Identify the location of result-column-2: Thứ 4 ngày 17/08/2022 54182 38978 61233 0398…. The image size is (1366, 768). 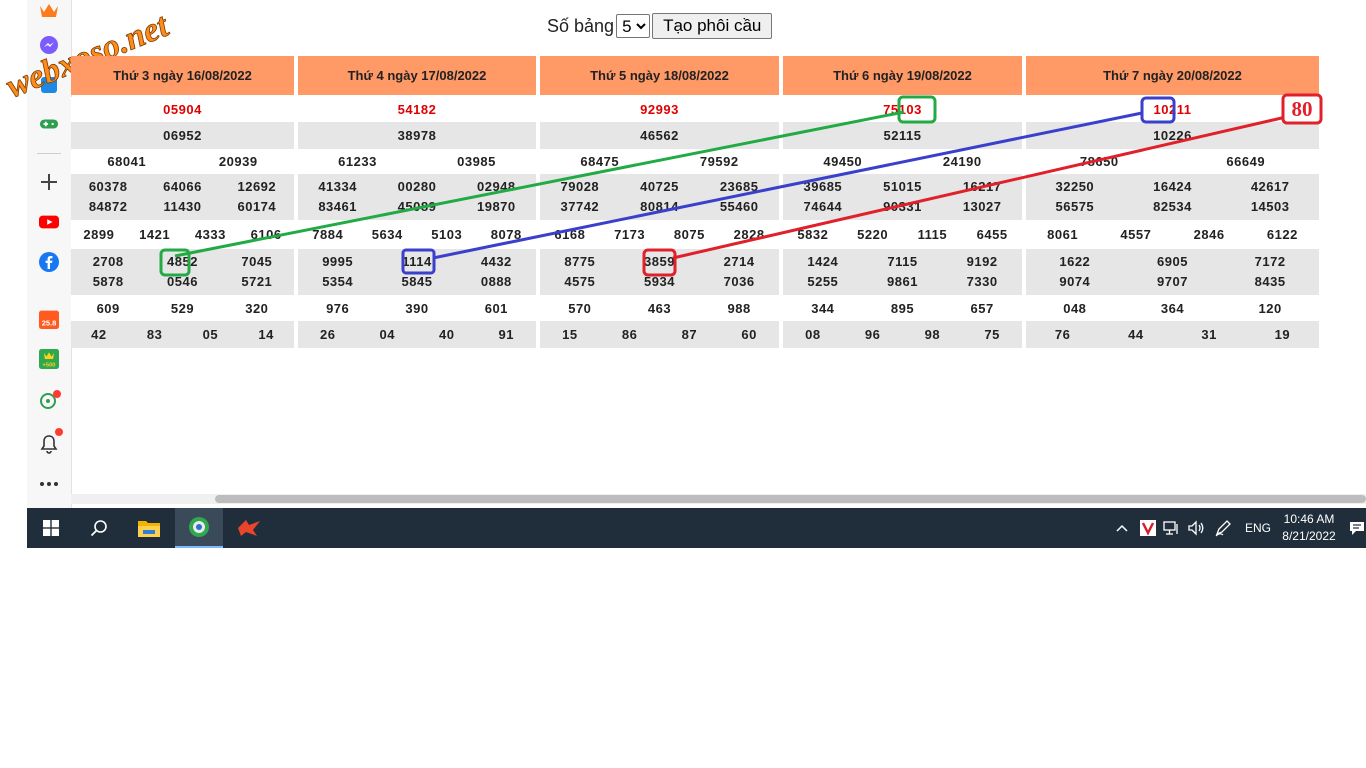
(417, 202).